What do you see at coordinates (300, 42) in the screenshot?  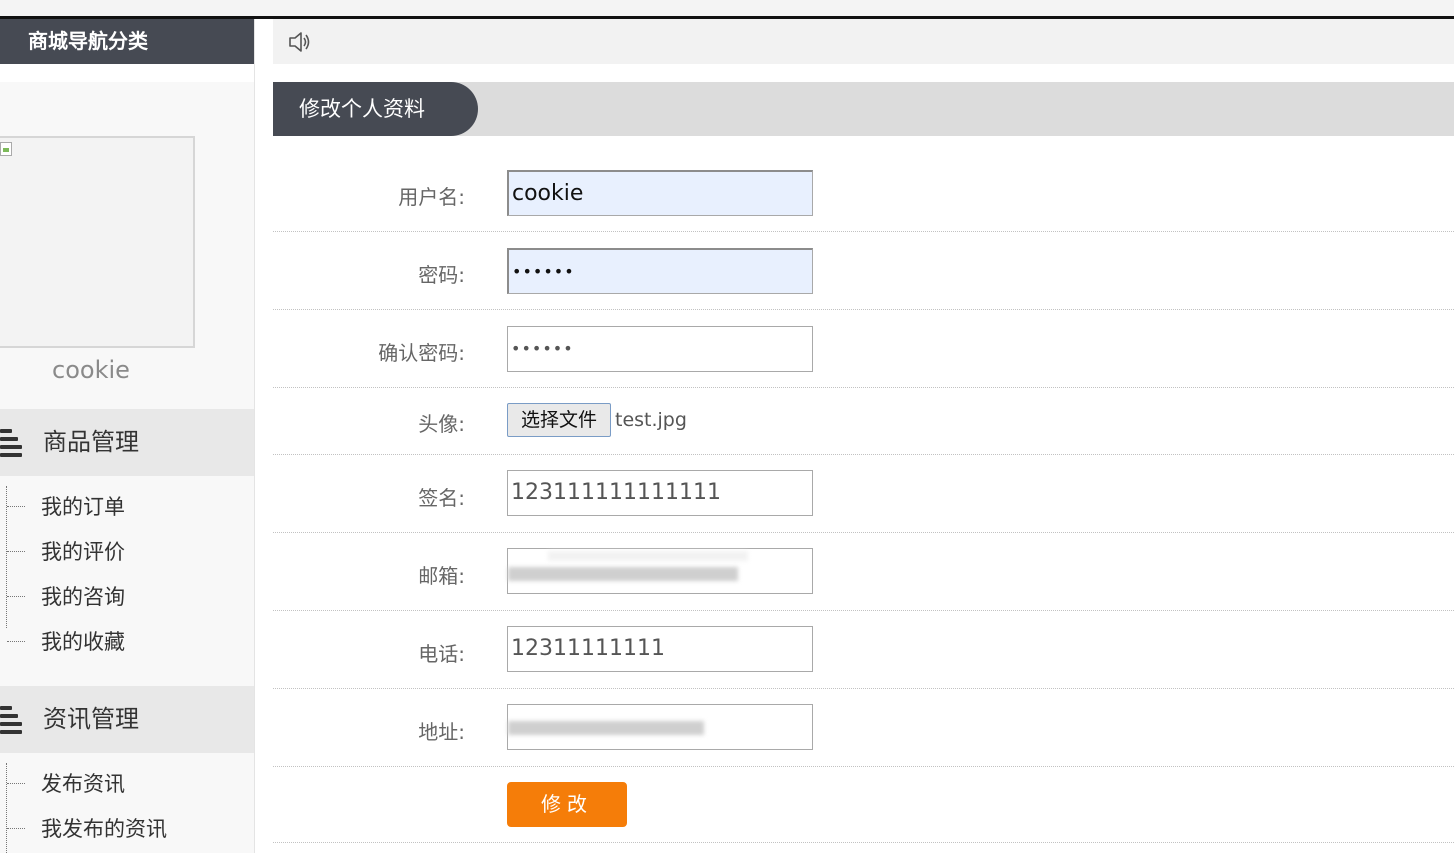 I see `speaker-icon` at bounding box center [300, 42].